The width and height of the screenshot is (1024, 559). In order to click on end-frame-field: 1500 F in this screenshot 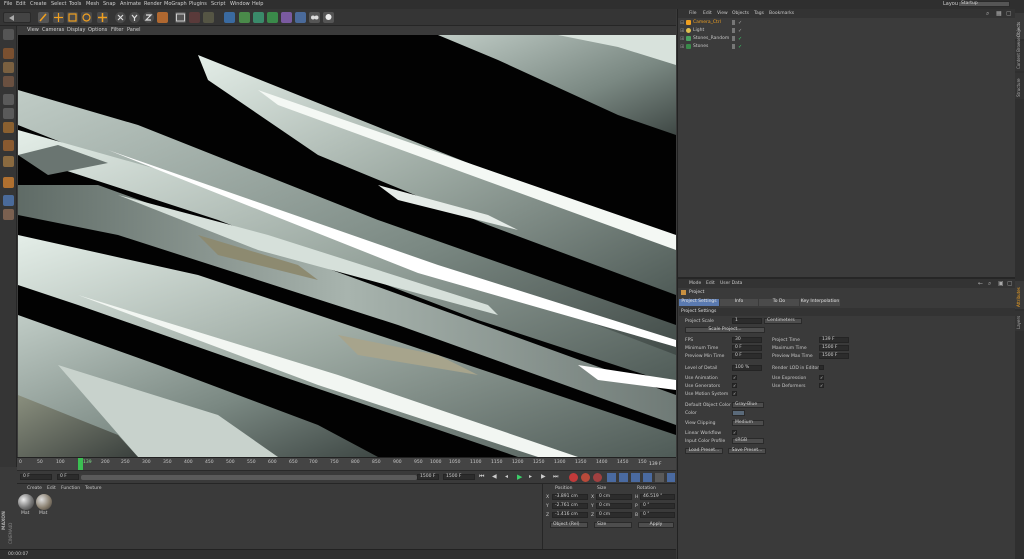, I will do `click(459, 477)`.